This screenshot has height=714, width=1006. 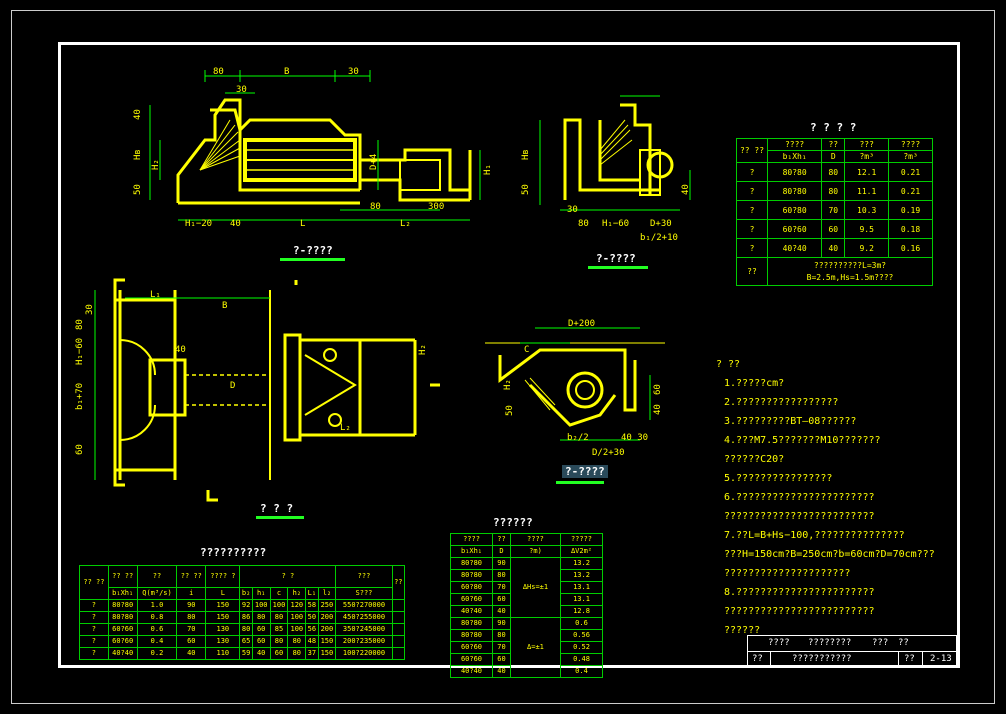 What do you see at coordinates (261, 593) in the screenshot?
I see `bl-s6: h₁` at bounding box center [261, 593].